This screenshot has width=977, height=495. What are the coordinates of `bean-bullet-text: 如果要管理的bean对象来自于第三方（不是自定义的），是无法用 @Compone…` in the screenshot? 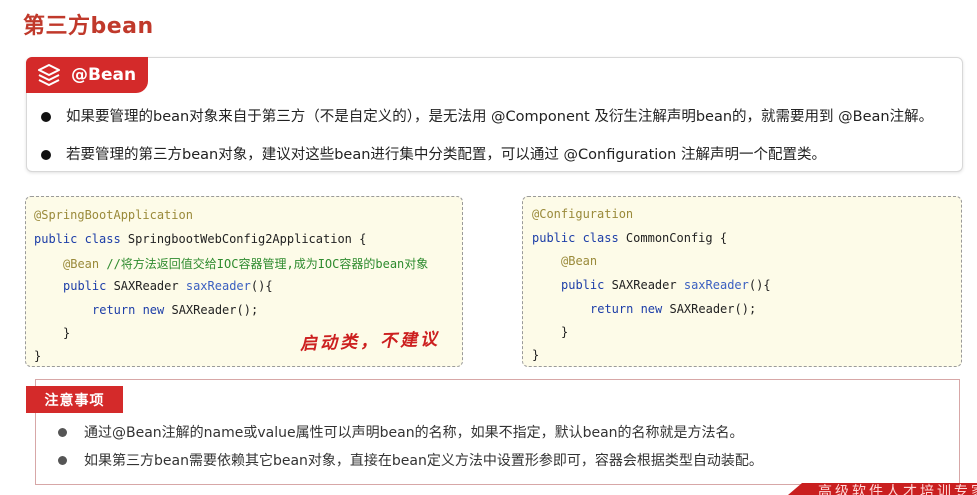 It's located at (500, 117).